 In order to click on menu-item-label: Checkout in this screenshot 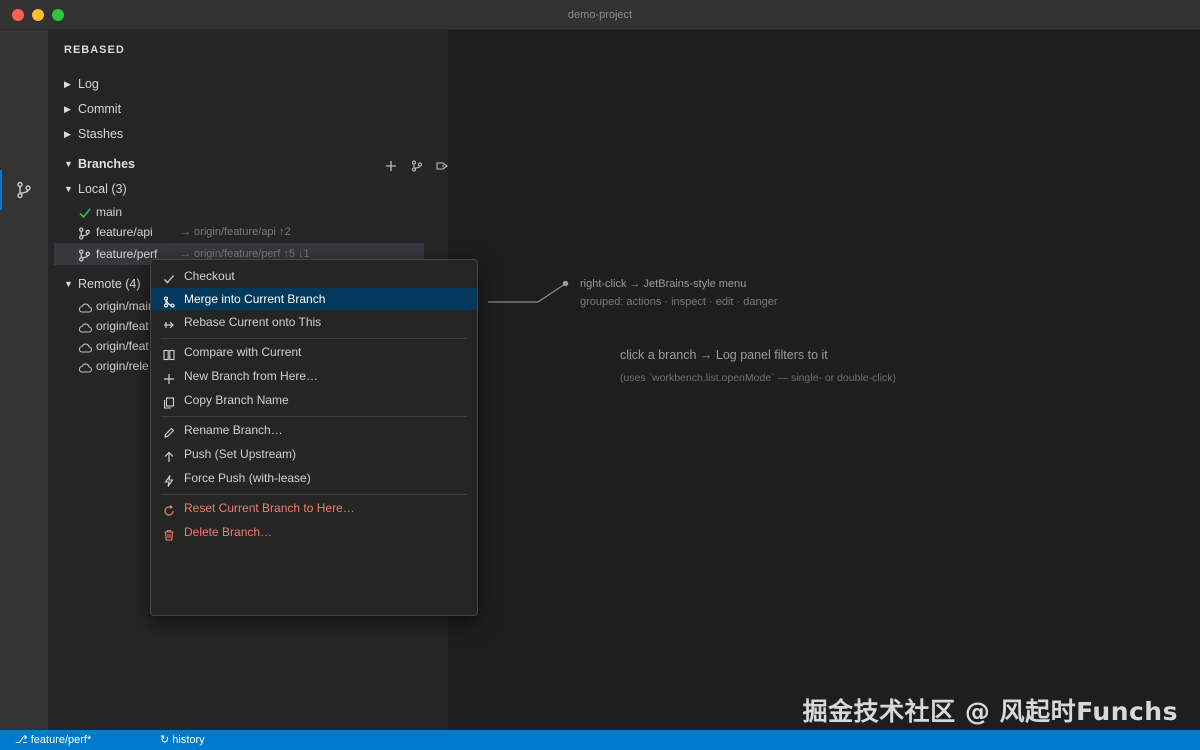, I will do `click(209, 276)`.